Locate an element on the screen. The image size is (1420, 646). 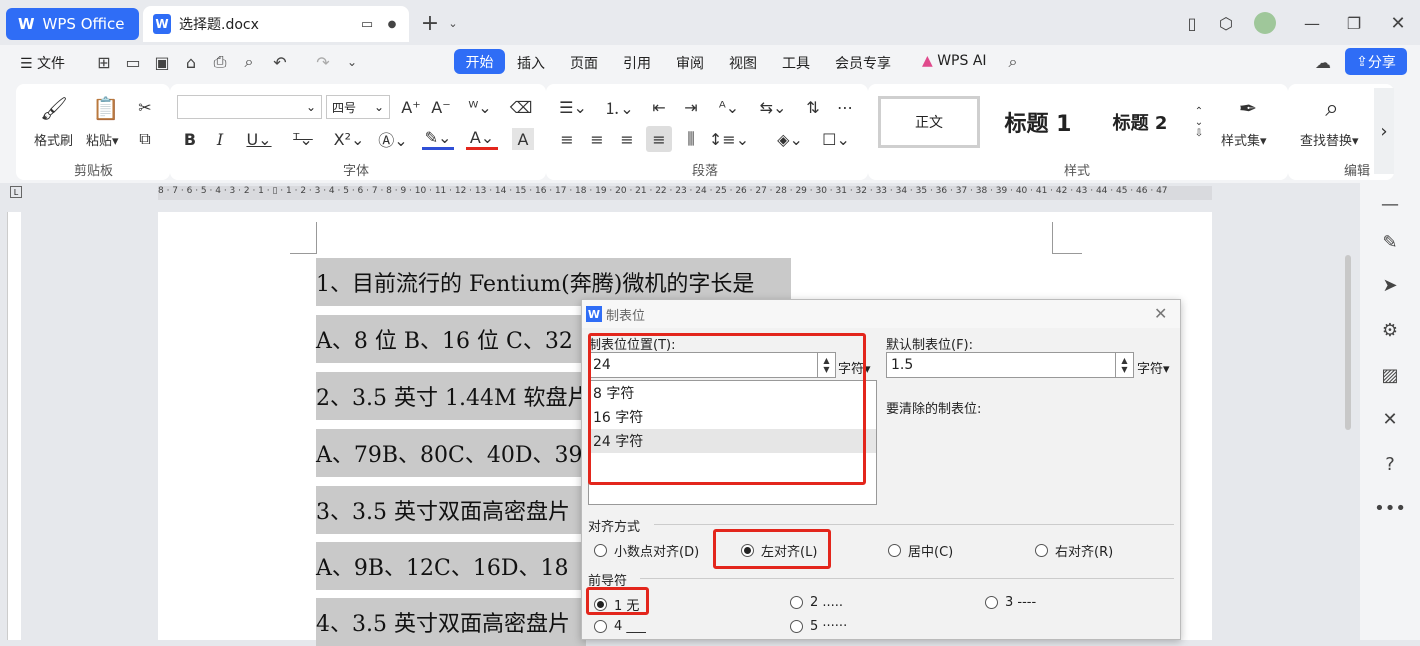
increase-indent-icon: ⇥ is located at coordinates (691, 107).